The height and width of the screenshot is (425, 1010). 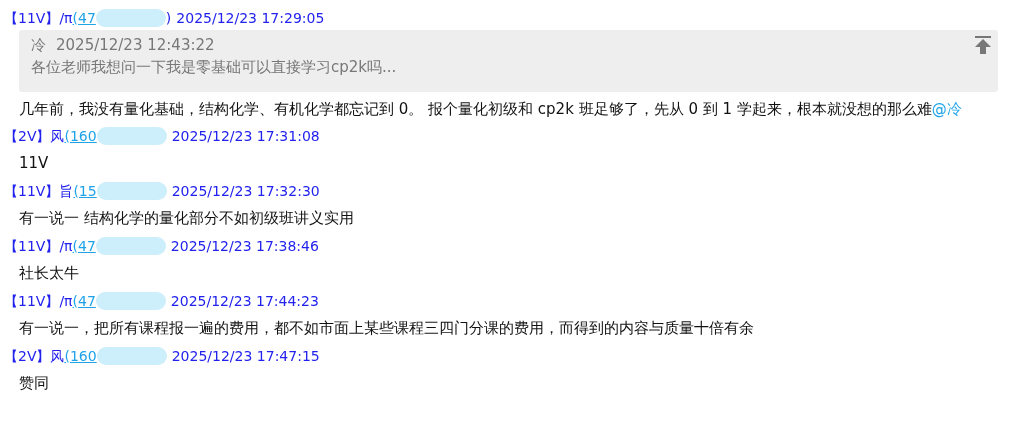 I want to click on quote-time: 2025/12/23 12:43:22, so click(x=135, y=45).